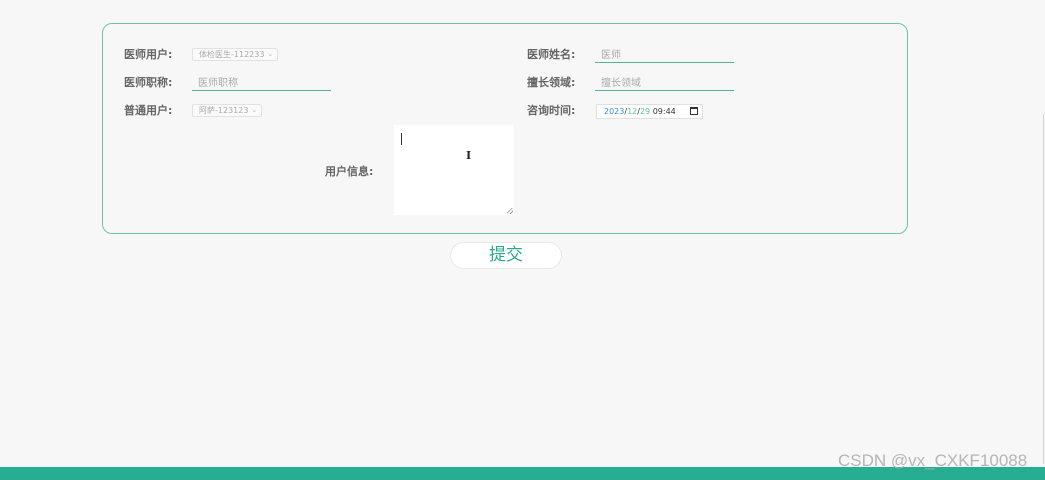 The width and height of the screenshot is (1045, 480). What do you see at coordinates (664, 84) in the screenshot?
I see `specialty-input: 擅长领域` at bounding box center [664, 84].